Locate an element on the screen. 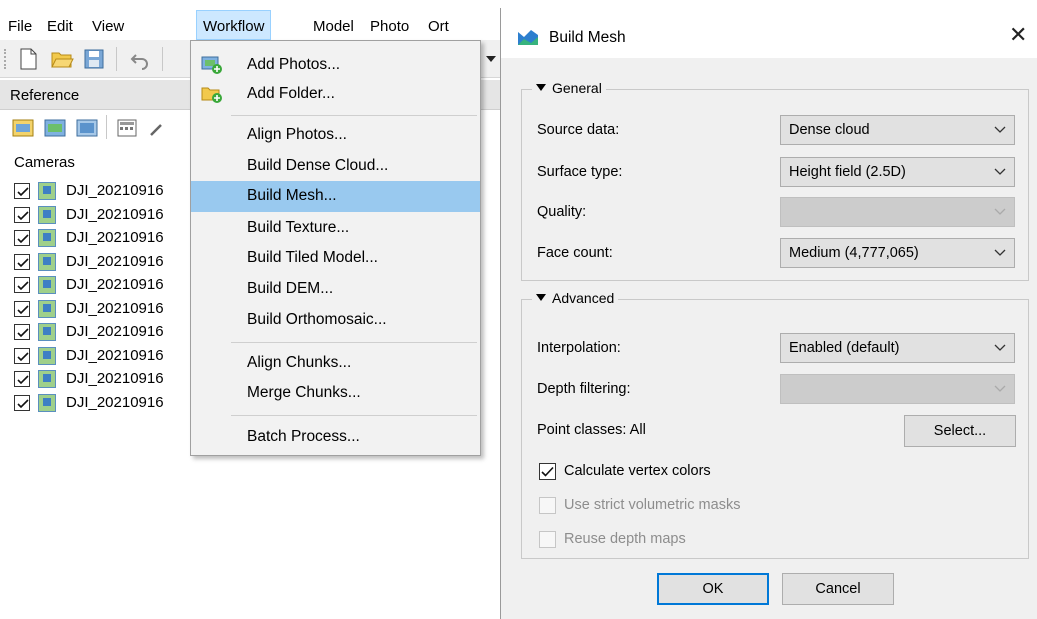 The image size is (1037, 619). strict-masks-checkbox is located at coordinates (547, 505).